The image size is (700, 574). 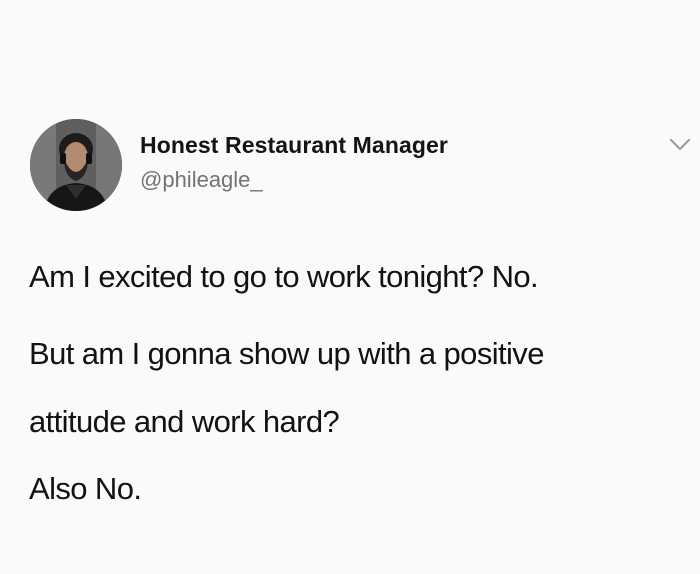 What do you see at coordinates (284, 276) in the screenshot?
I see `tweet-text-line: Am I excited to go to work tonight? No.` at bounding box center [284, 276].